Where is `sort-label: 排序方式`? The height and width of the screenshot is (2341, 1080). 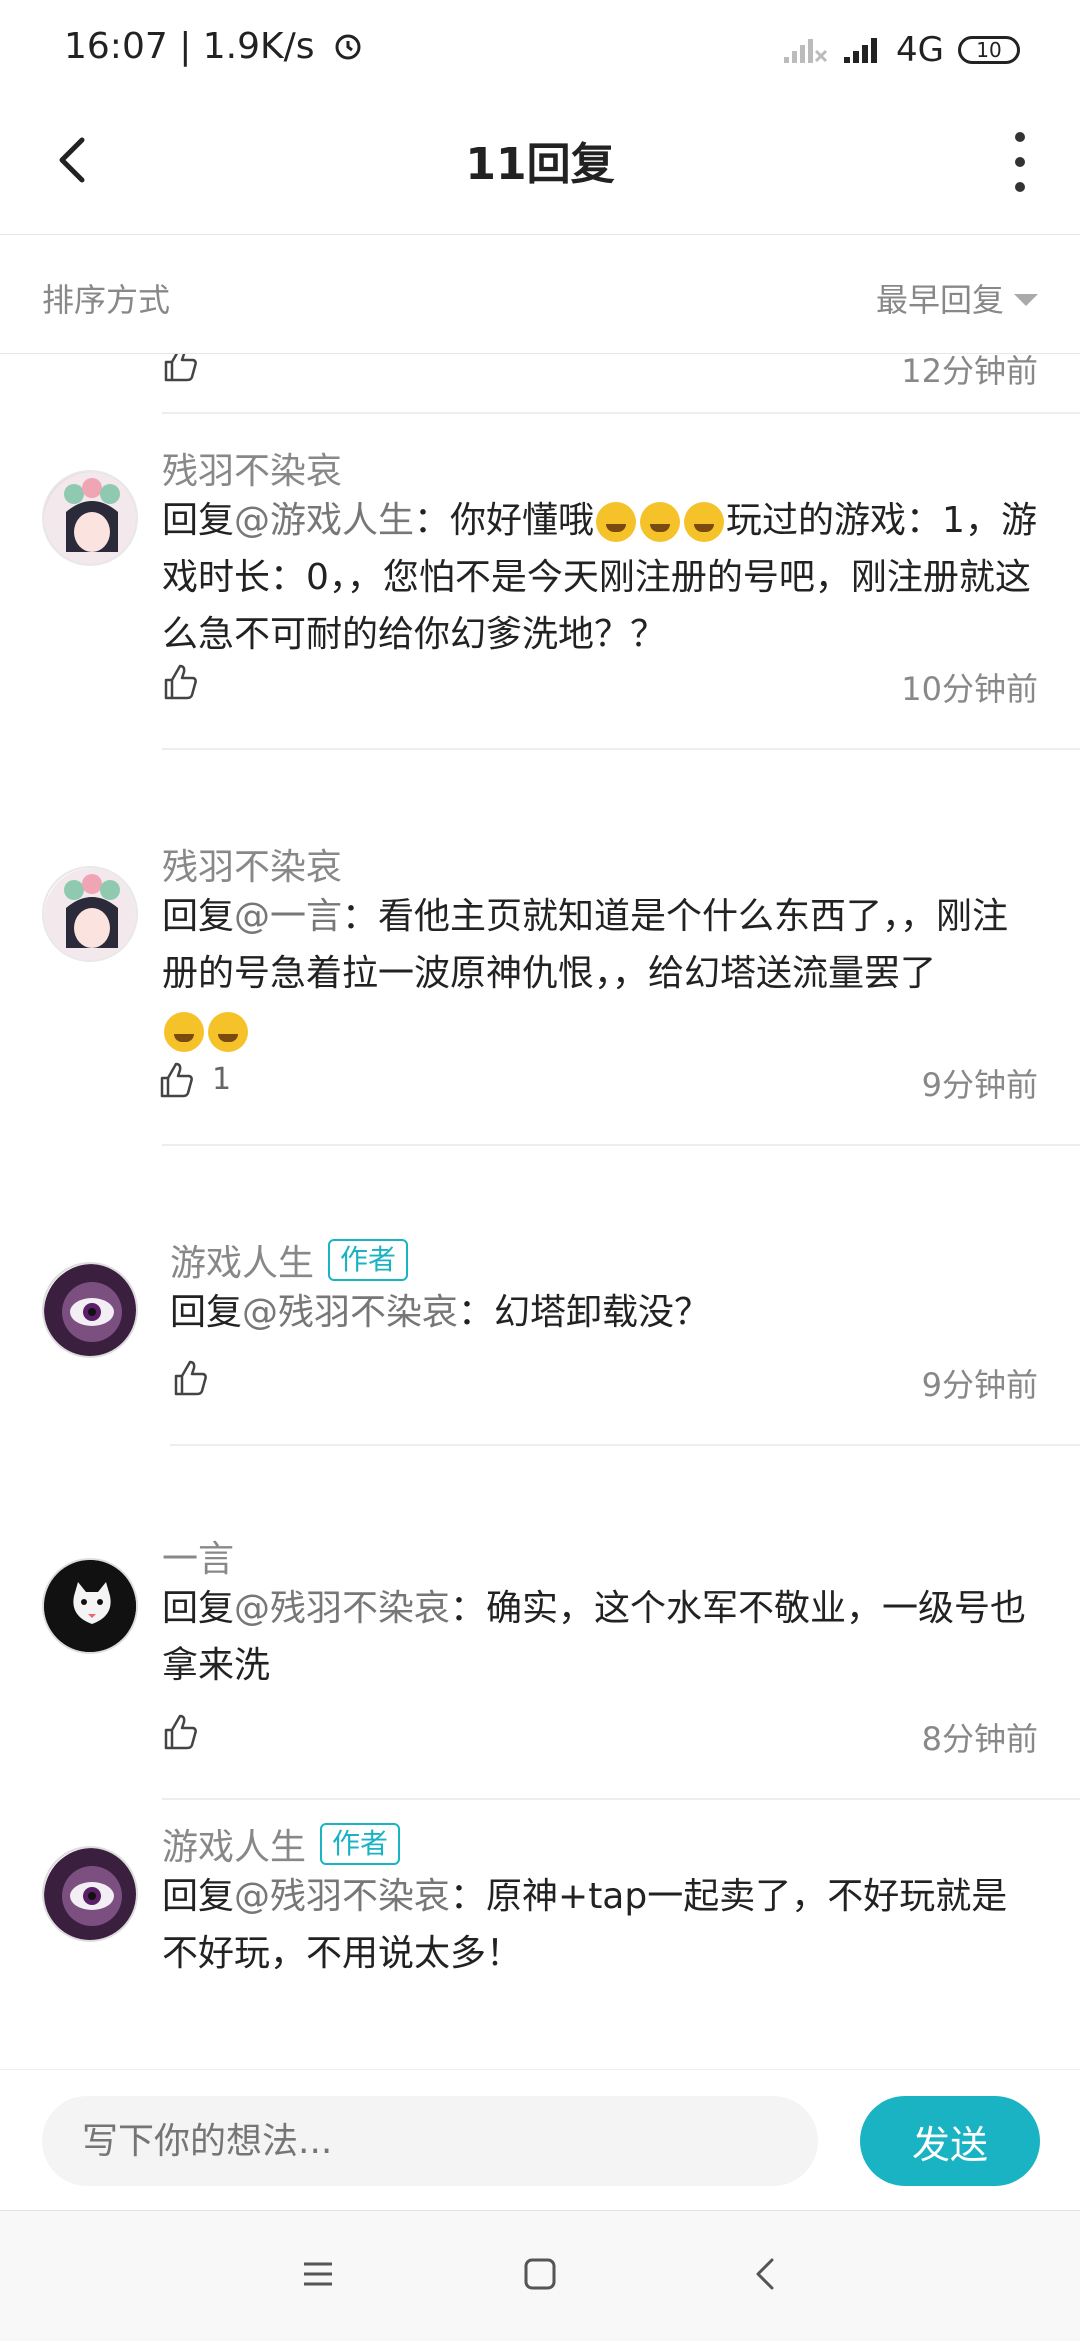
sort-label: 排序方式 is located at coordinates (106, 300).